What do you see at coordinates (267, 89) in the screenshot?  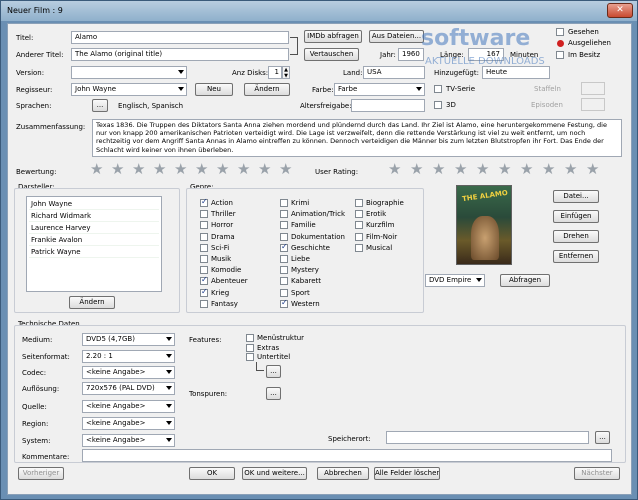 I see `regisseur-aendern-button: Ändern` at bounding box center [267, 89].